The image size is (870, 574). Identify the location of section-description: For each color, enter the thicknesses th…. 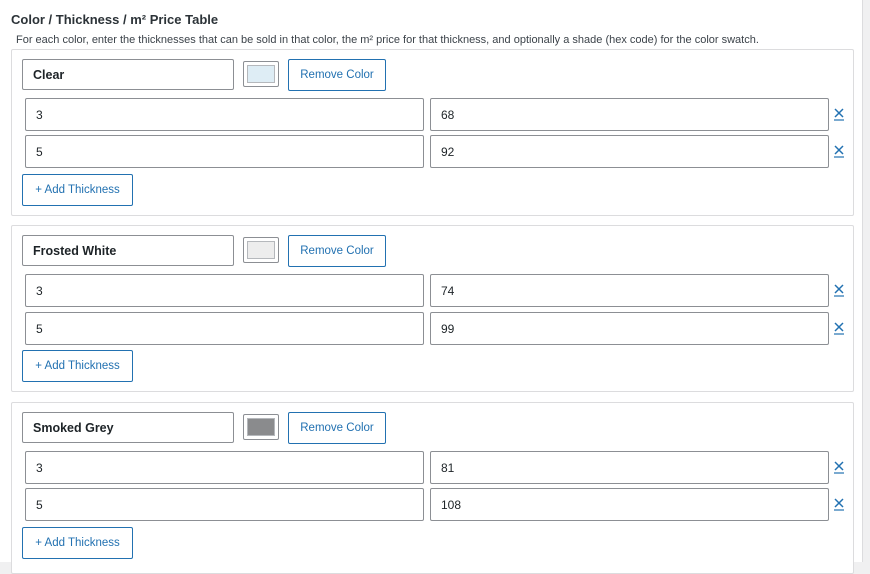
(387, 40).